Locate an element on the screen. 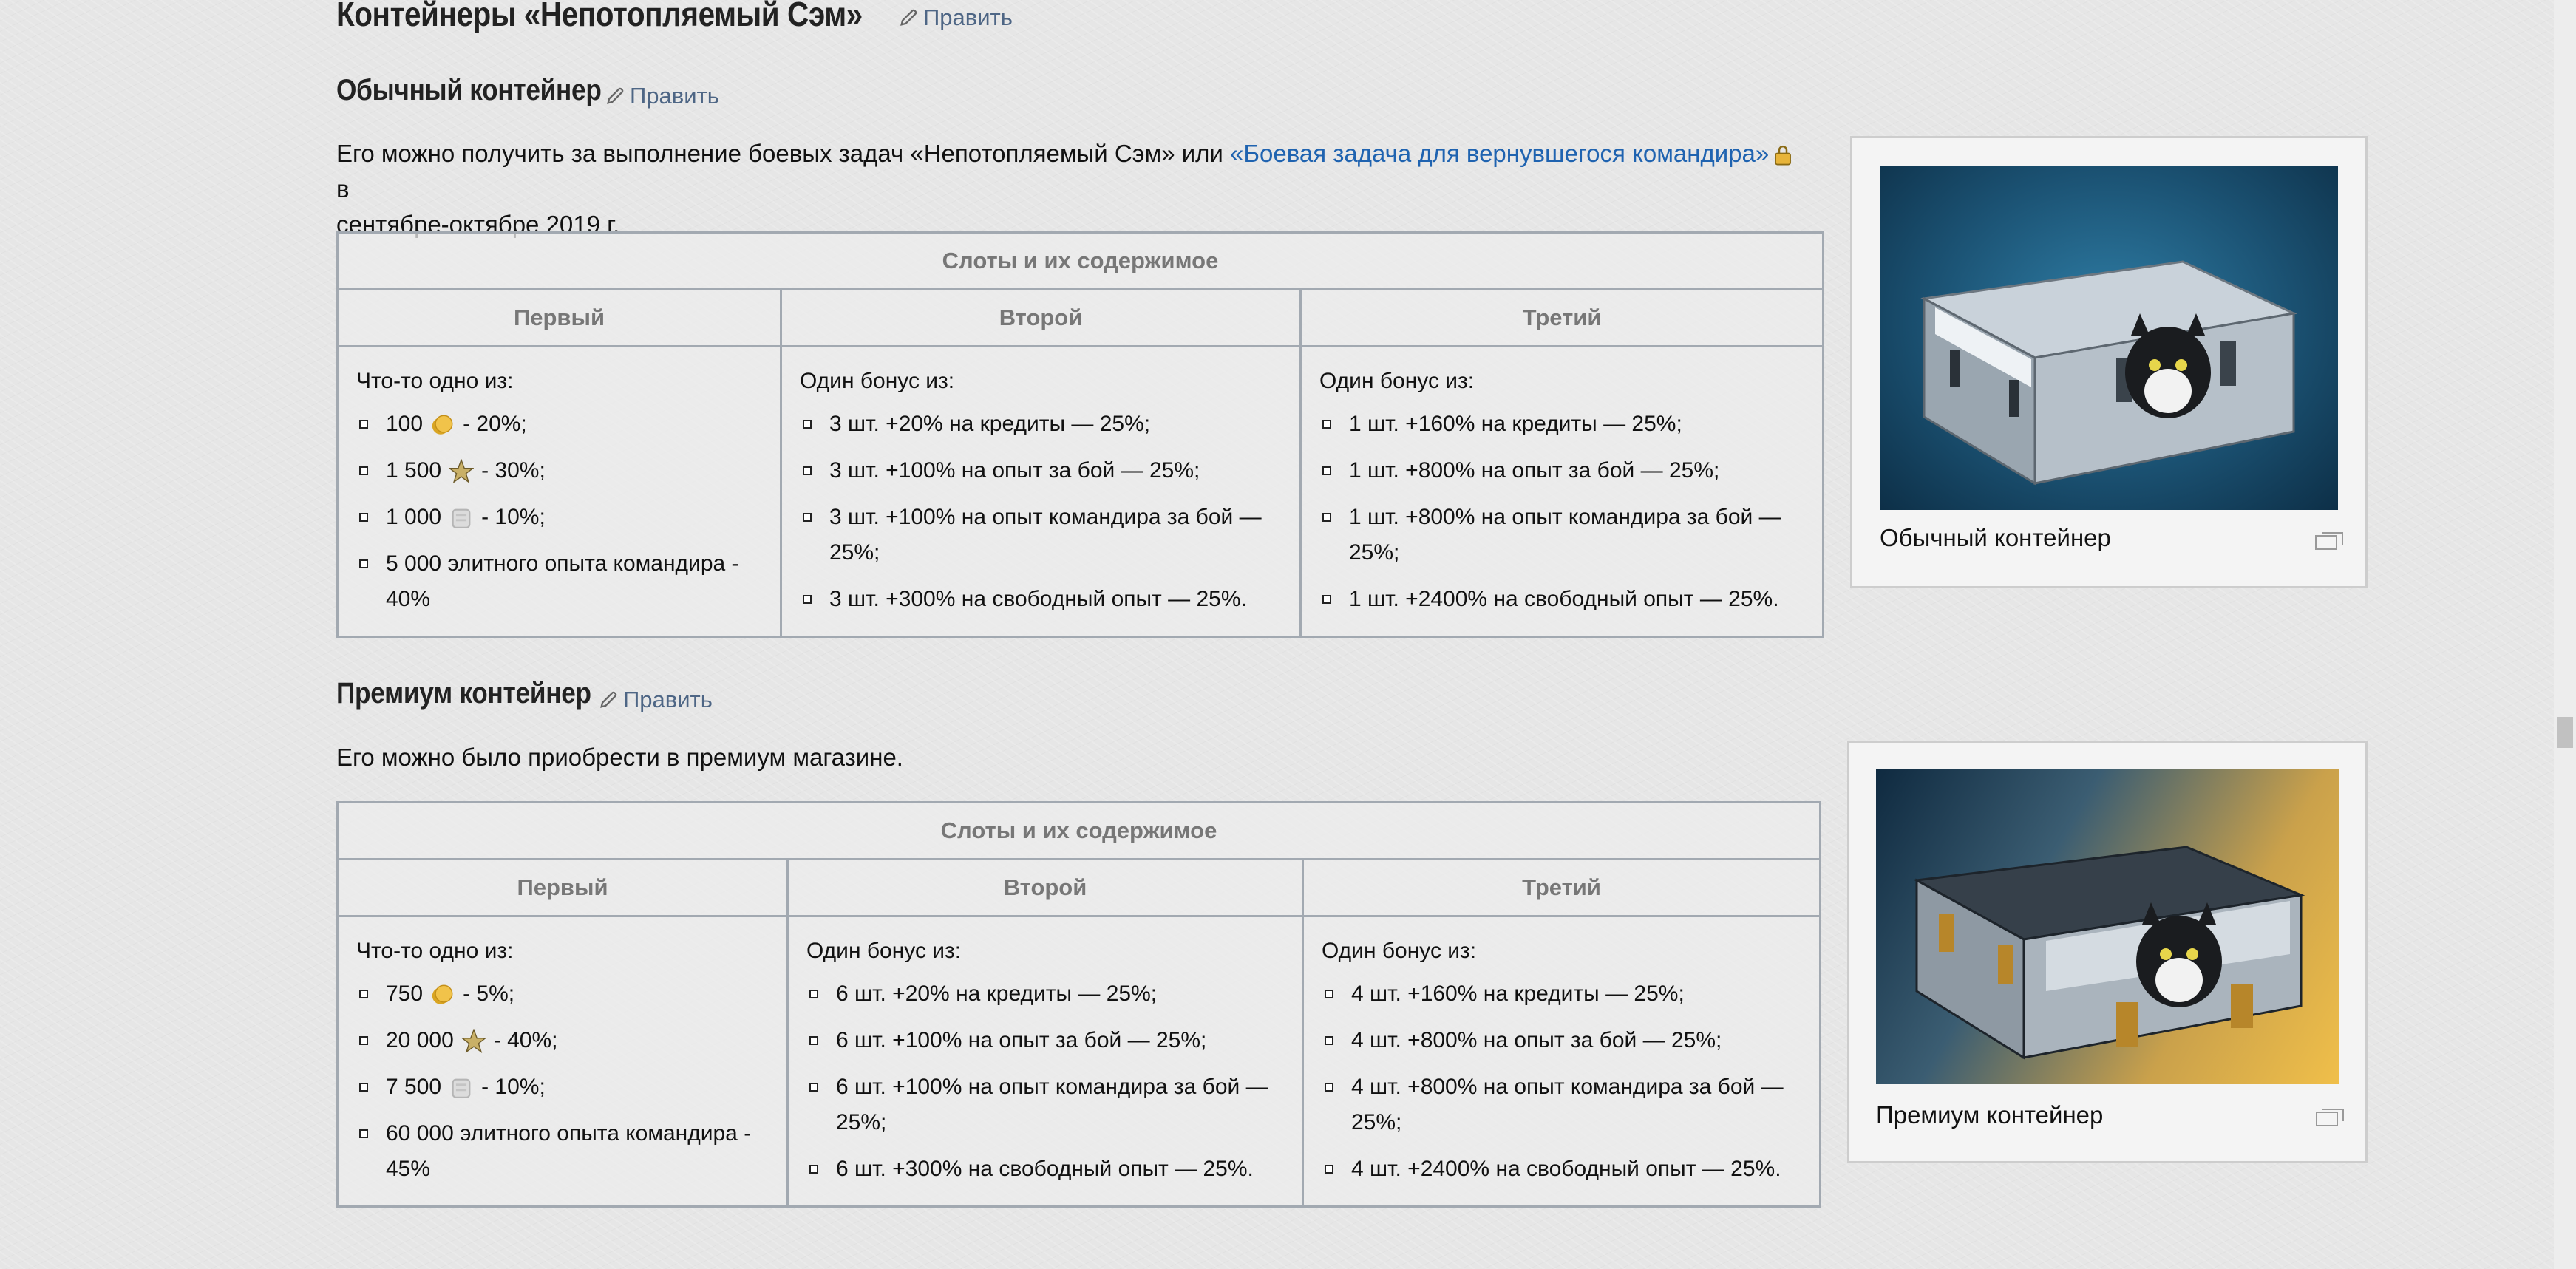  list-item: 6 шт. +100% на опыт за бой — 25%; is located at coordinates (1045, 1040).